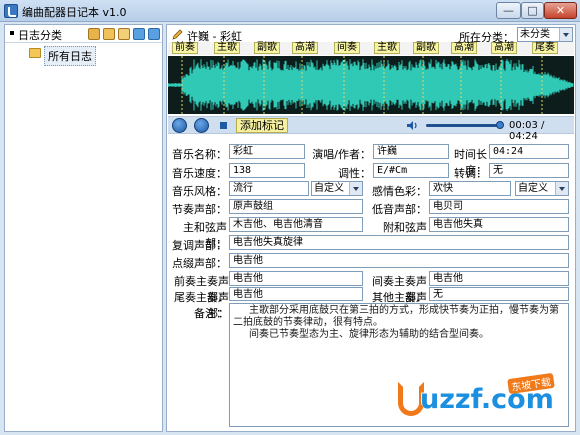  I want to click on emotion-custom-select: 自定义, so click(542, 188).